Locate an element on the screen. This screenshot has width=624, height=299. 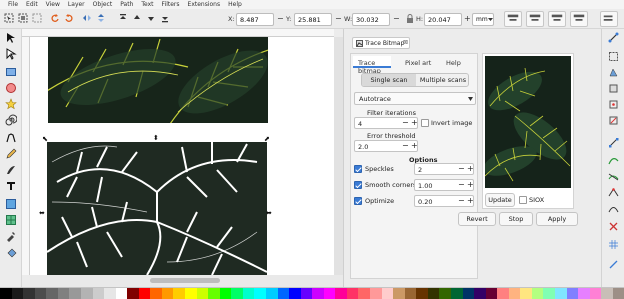
update-button: Update is located at coordinates (500, 200).